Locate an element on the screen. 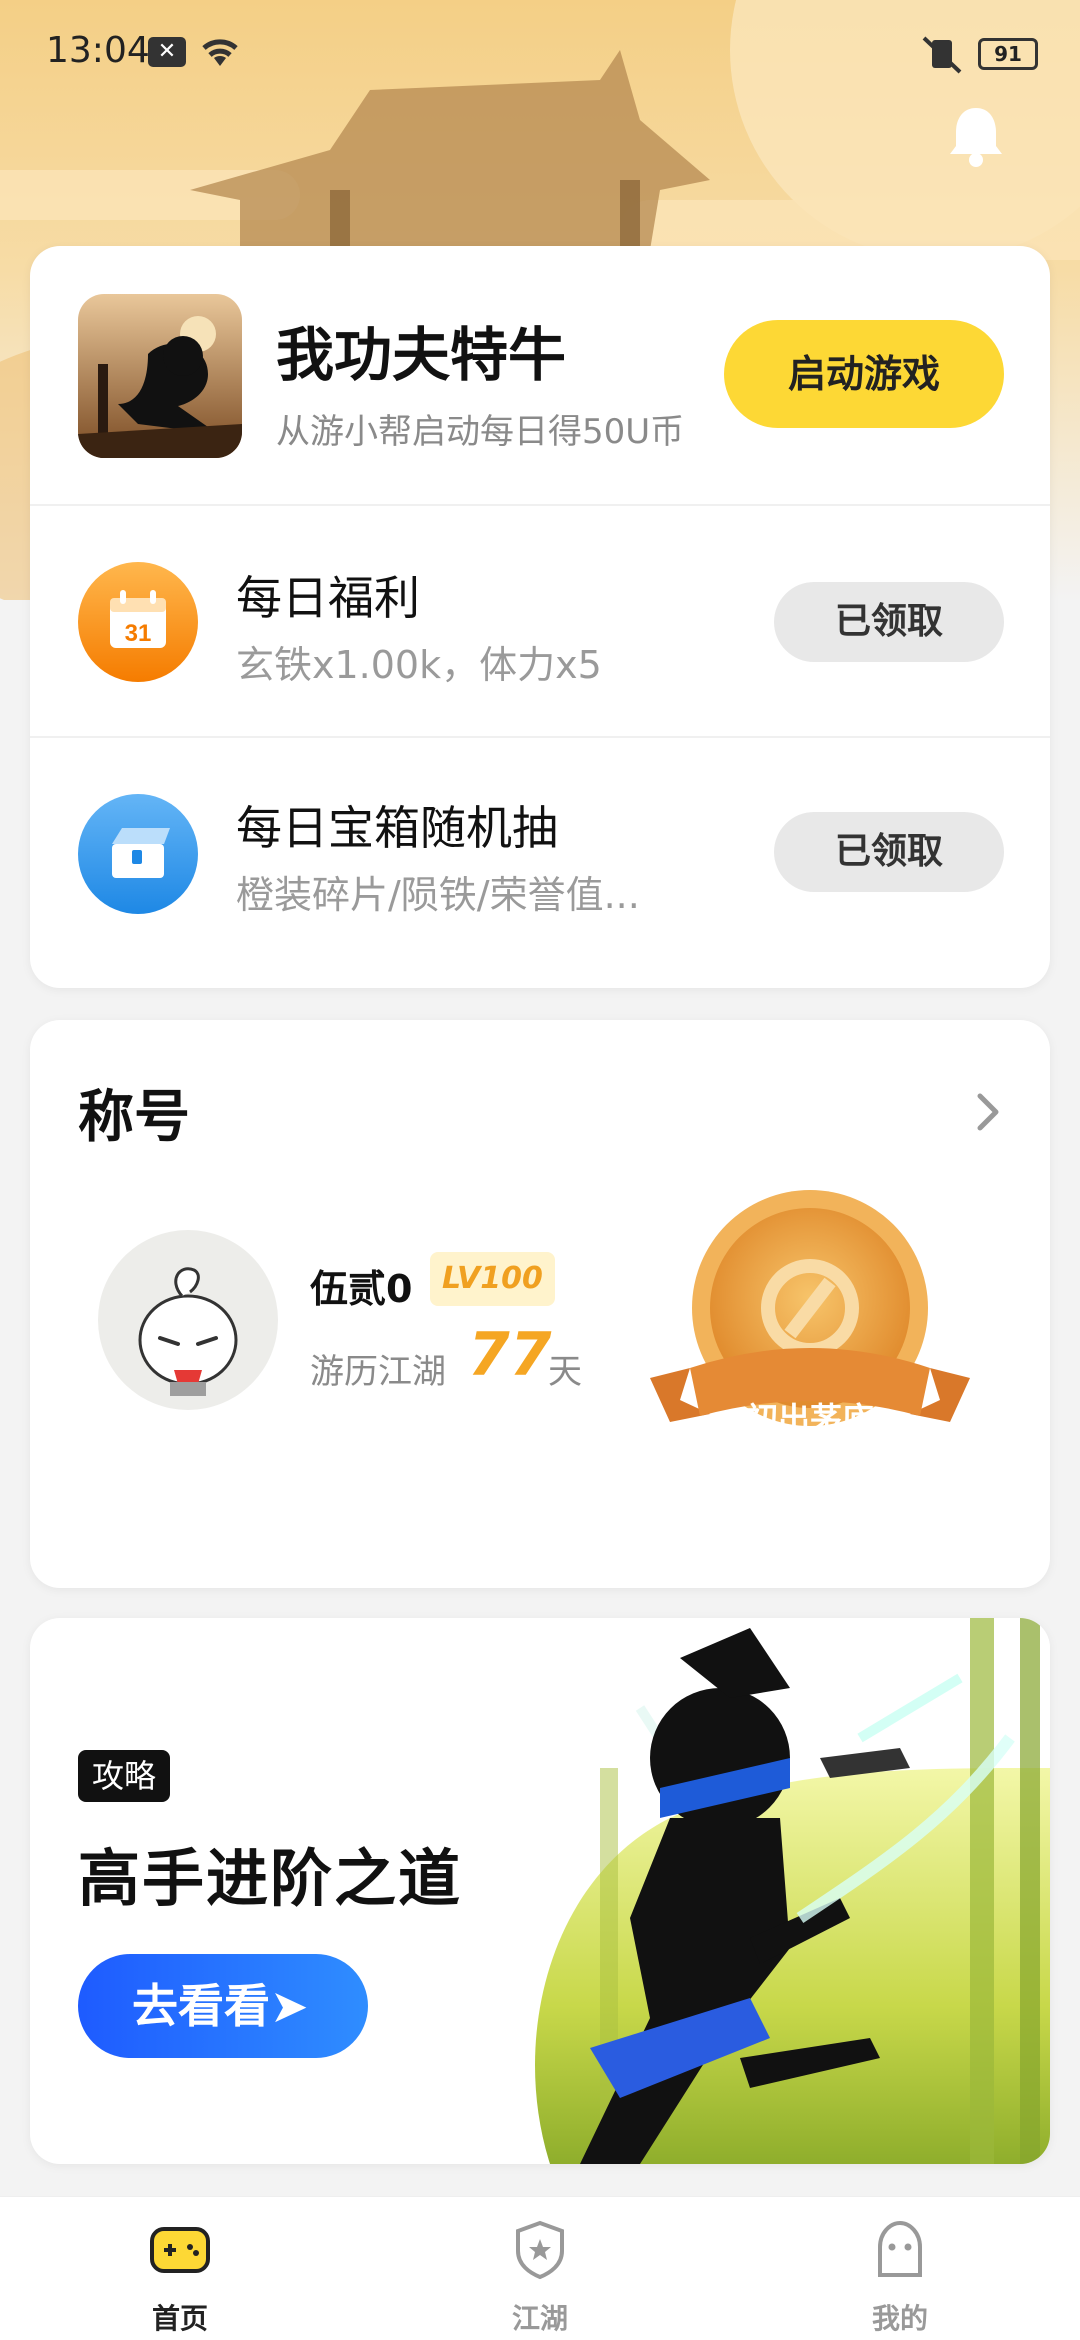 Image resolution: width=1080 pixels, height=2340 pixels. wifi-icon is located at coordinates (220, 52).